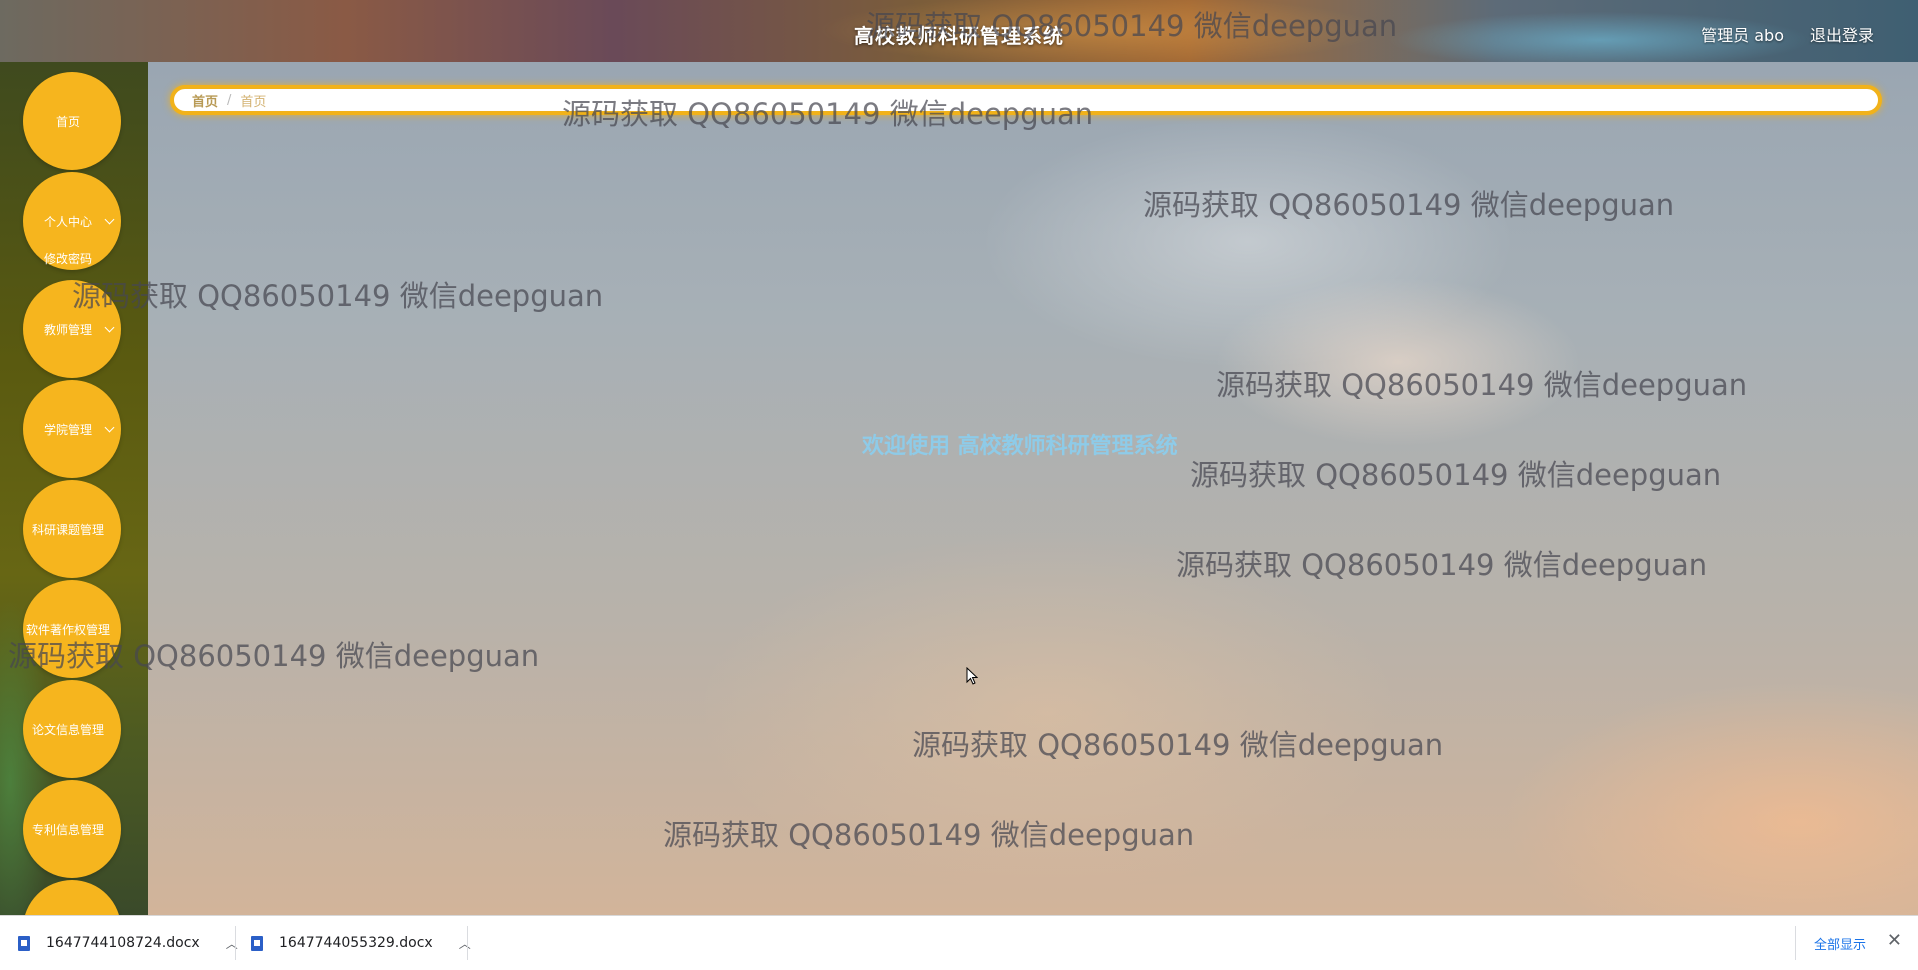 The height and width of the screenshot is (970, 1918). What do you see at coordinates (205, 100) in the screenshot?
I see `breadcrumb-home-link: 首页` at bounding box center [205, 100].